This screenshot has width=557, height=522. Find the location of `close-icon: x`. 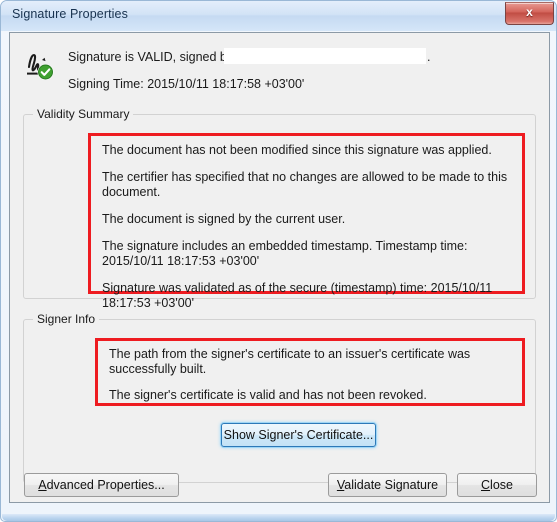

close-icon: x is located at coordinates (529, 13).